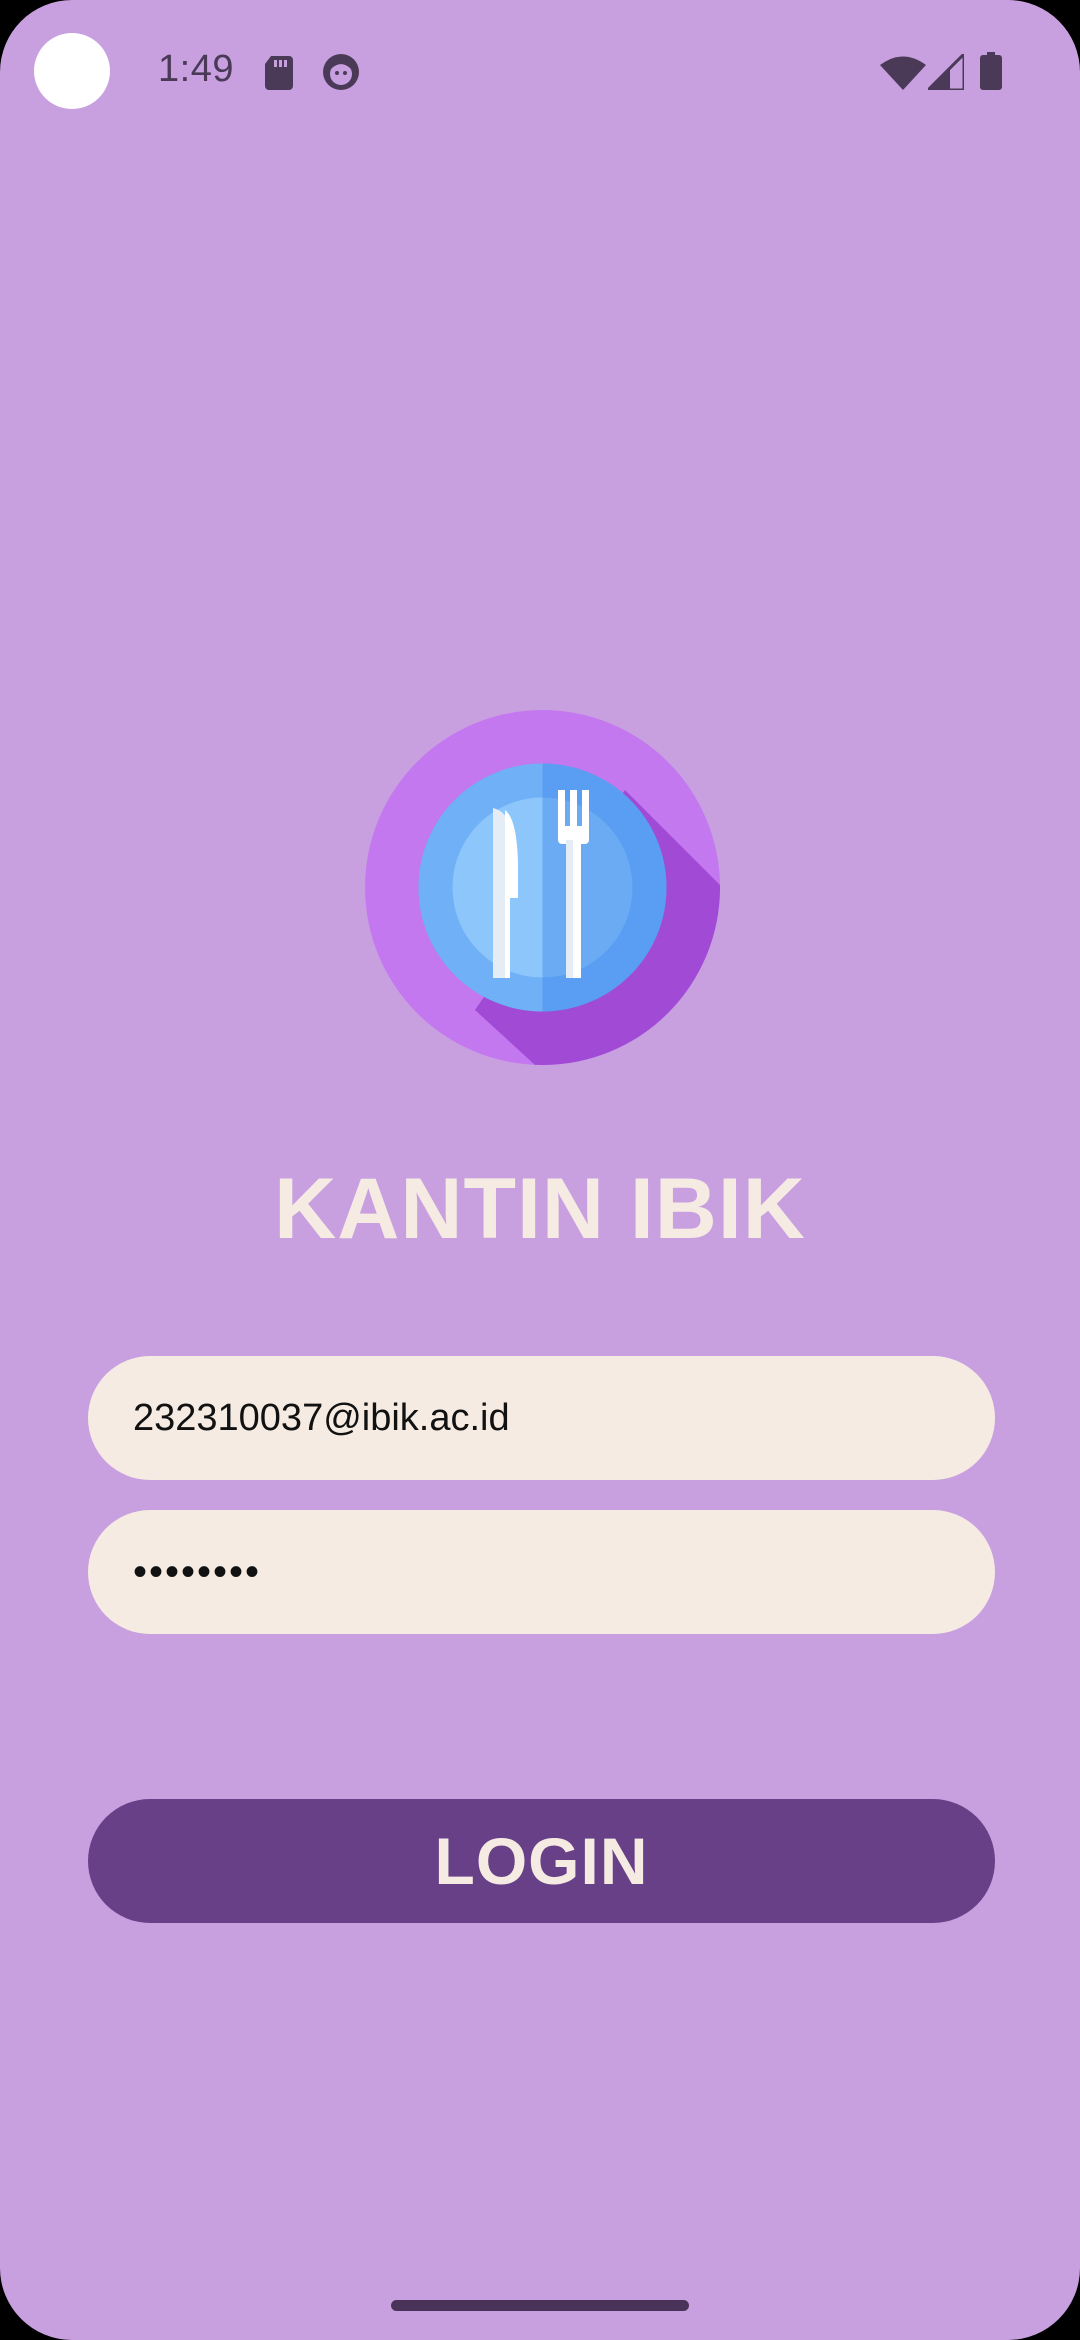 The width and height of the screenshot is (1080, 2340). What do you see at coordinates (540, 70) in the screenshot?
I see `status-bar: 1:49` at bounding box center [540, 70].